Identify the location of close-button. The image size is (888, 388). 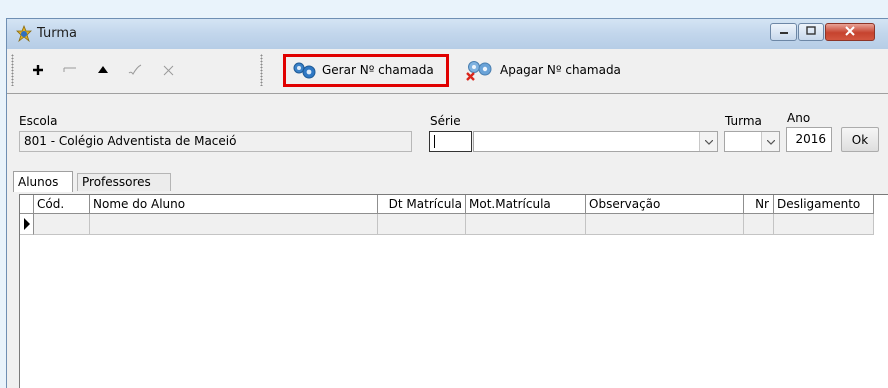
(850, 32).